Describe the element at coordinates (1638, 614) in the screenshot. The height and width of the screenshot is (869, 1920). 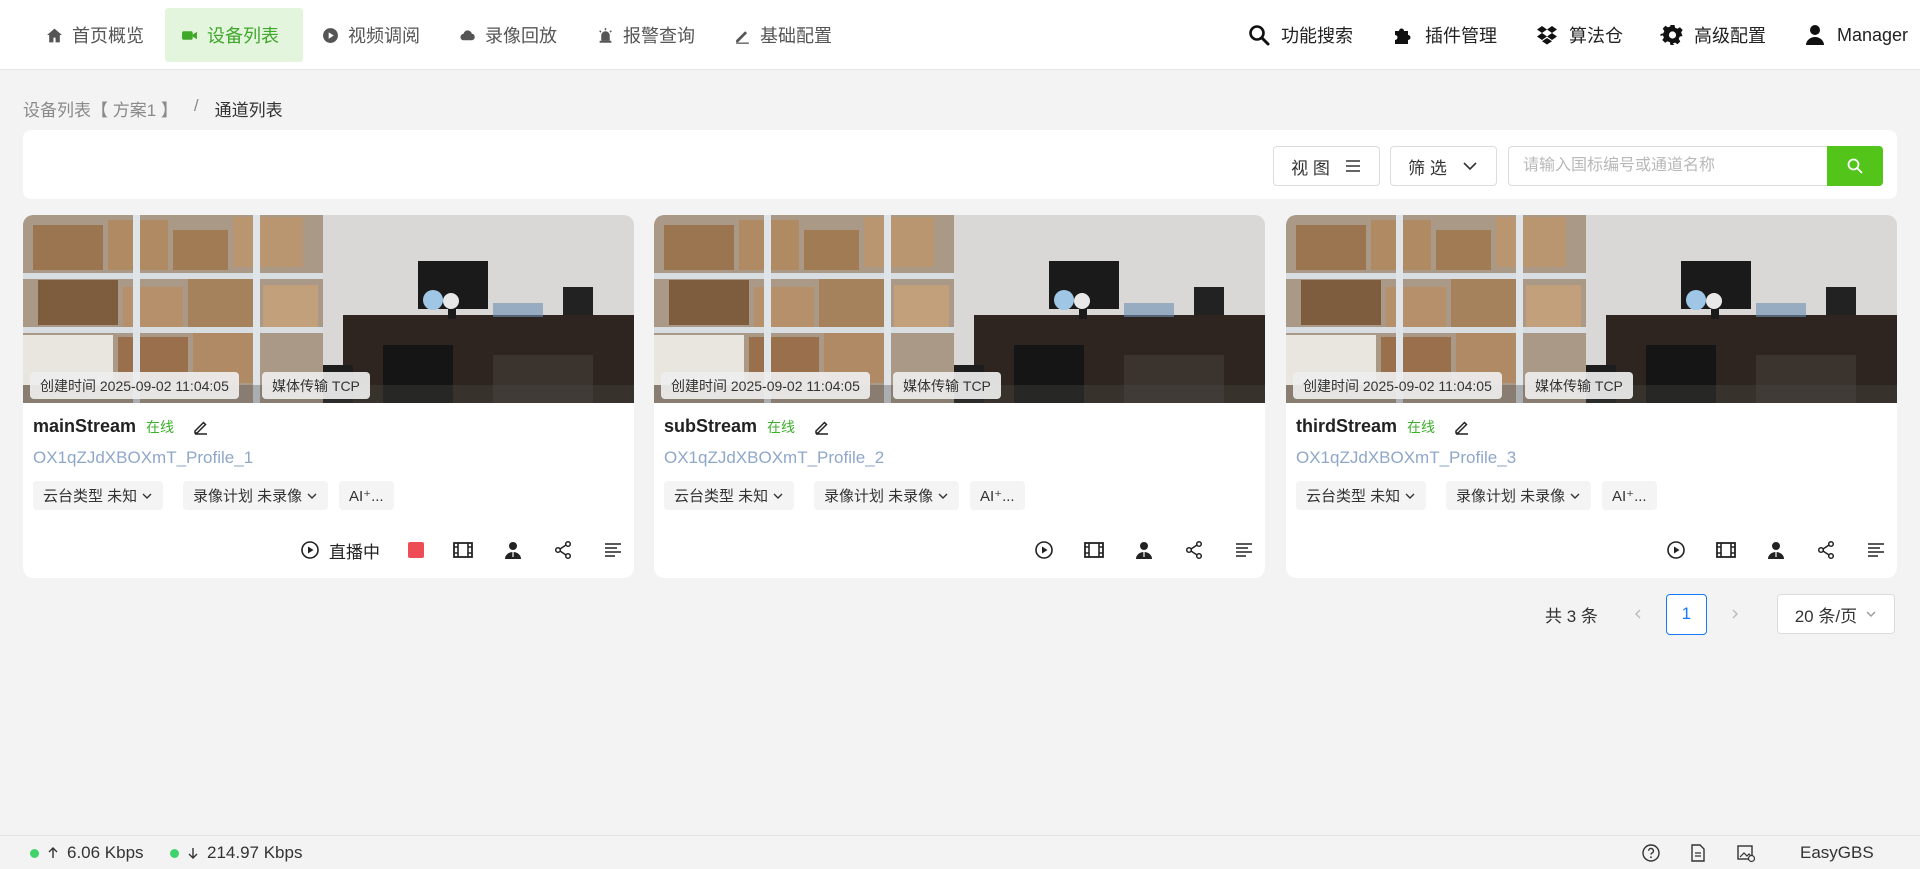
I see `prev-page-button` at that location.